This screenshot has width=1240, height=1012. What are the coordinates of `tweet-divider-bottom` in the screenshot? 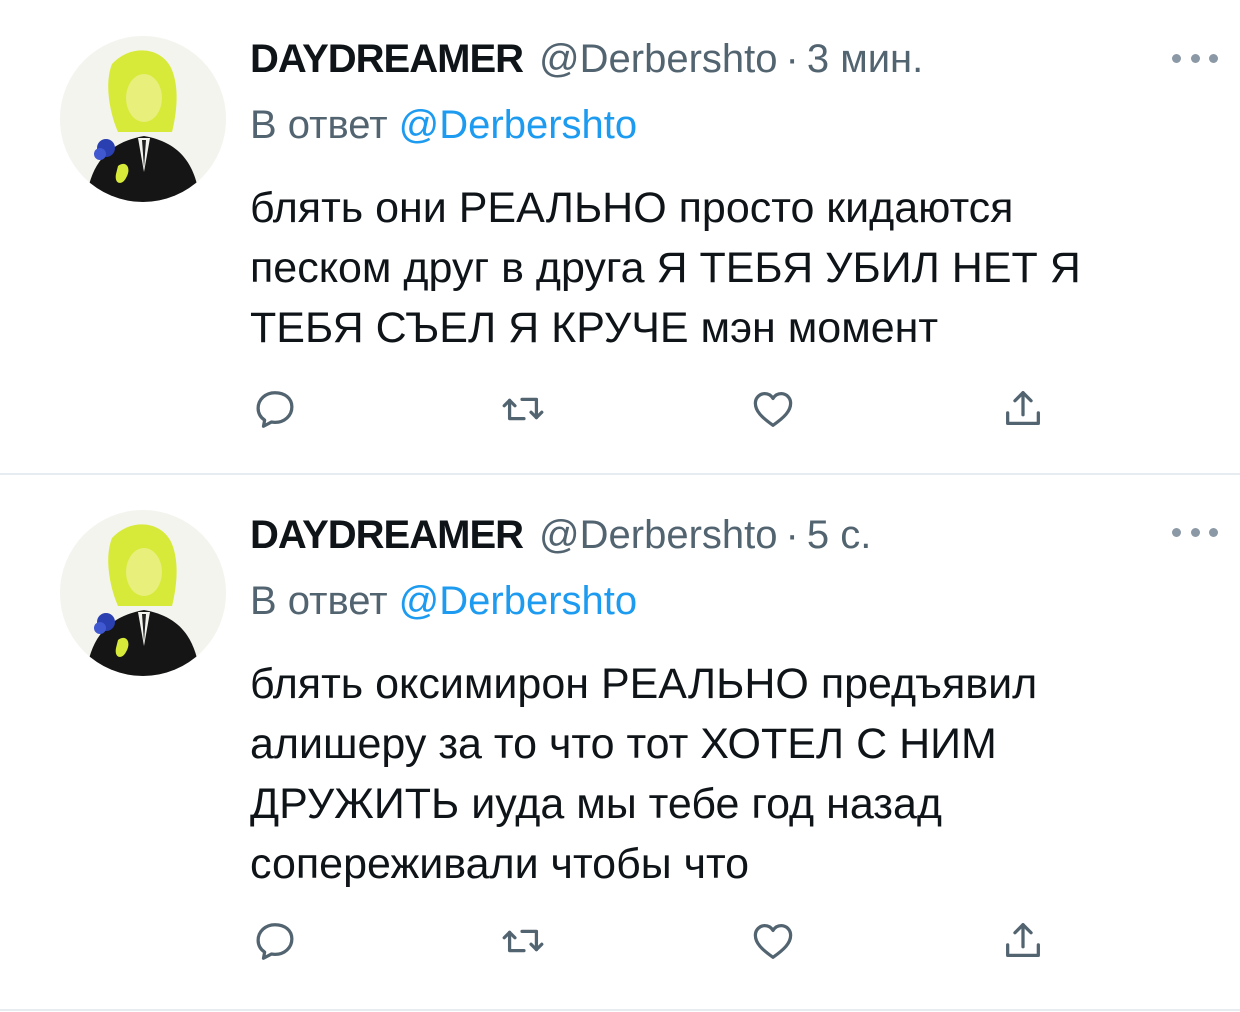 It's located at (620, 1010).